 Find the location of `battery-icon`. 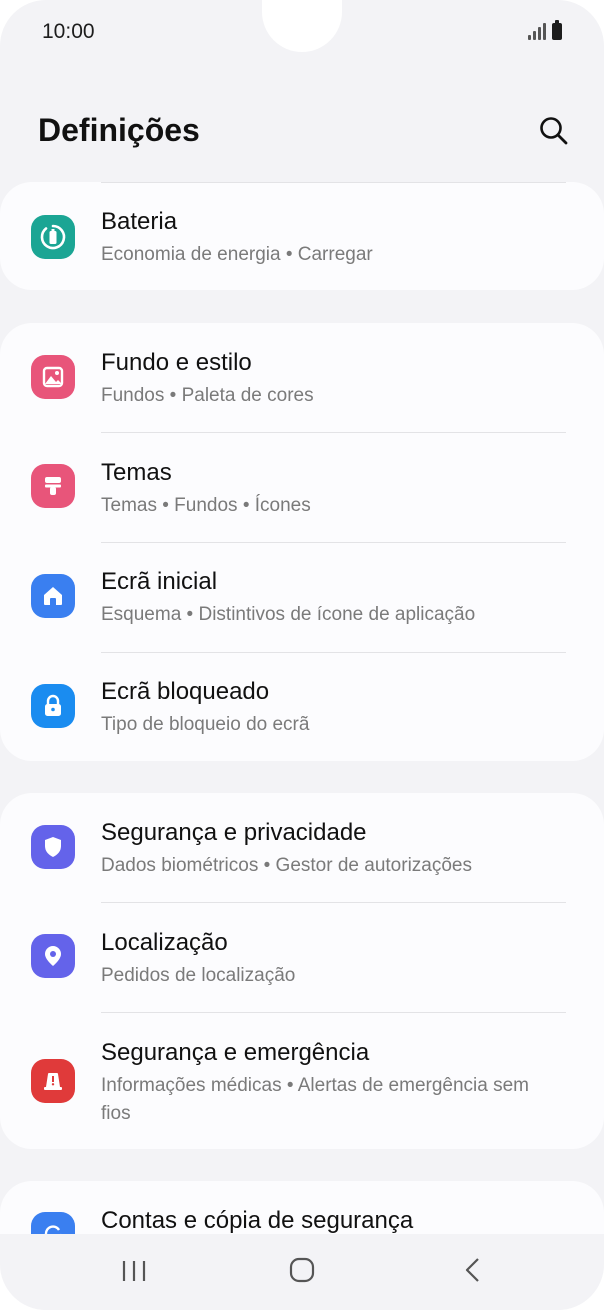

battery-icon is located at coordinates (53, 237).